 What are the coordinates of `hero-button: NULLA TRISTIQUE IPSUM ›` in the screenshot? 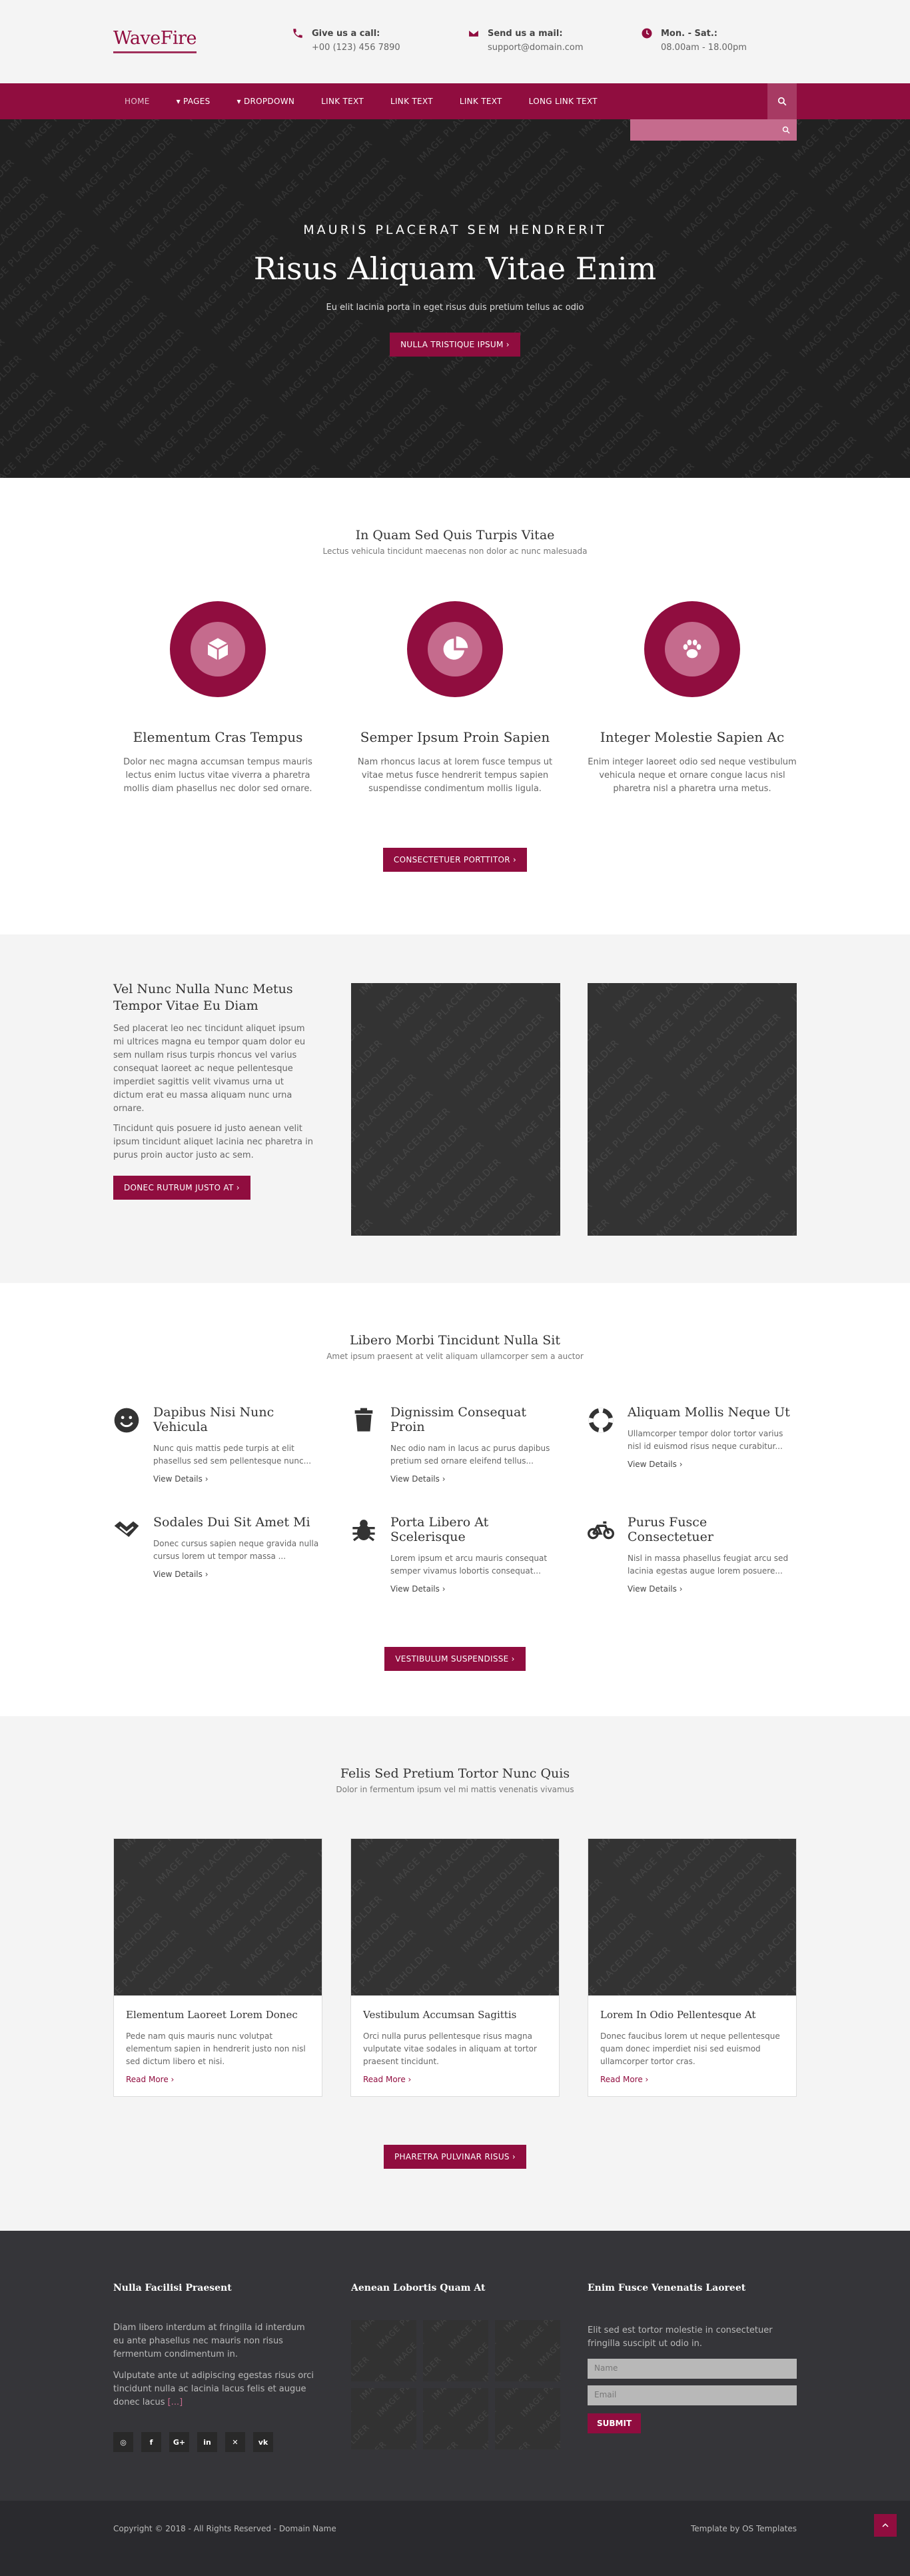 It's located at (455, 345).